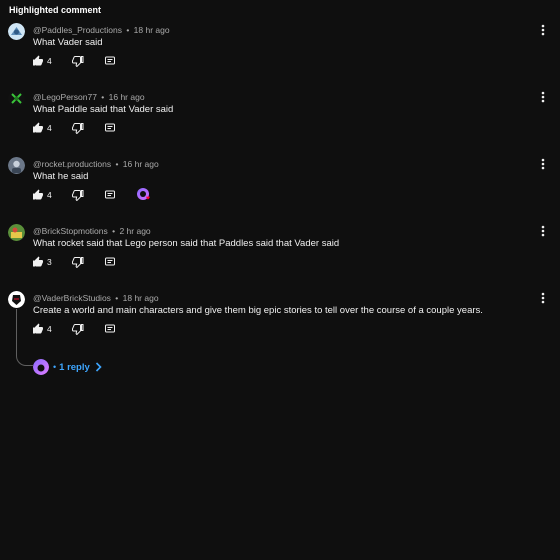 This screenshot has width=560, height=560. I want to click on creator-heart-badge, so click(144, 195).